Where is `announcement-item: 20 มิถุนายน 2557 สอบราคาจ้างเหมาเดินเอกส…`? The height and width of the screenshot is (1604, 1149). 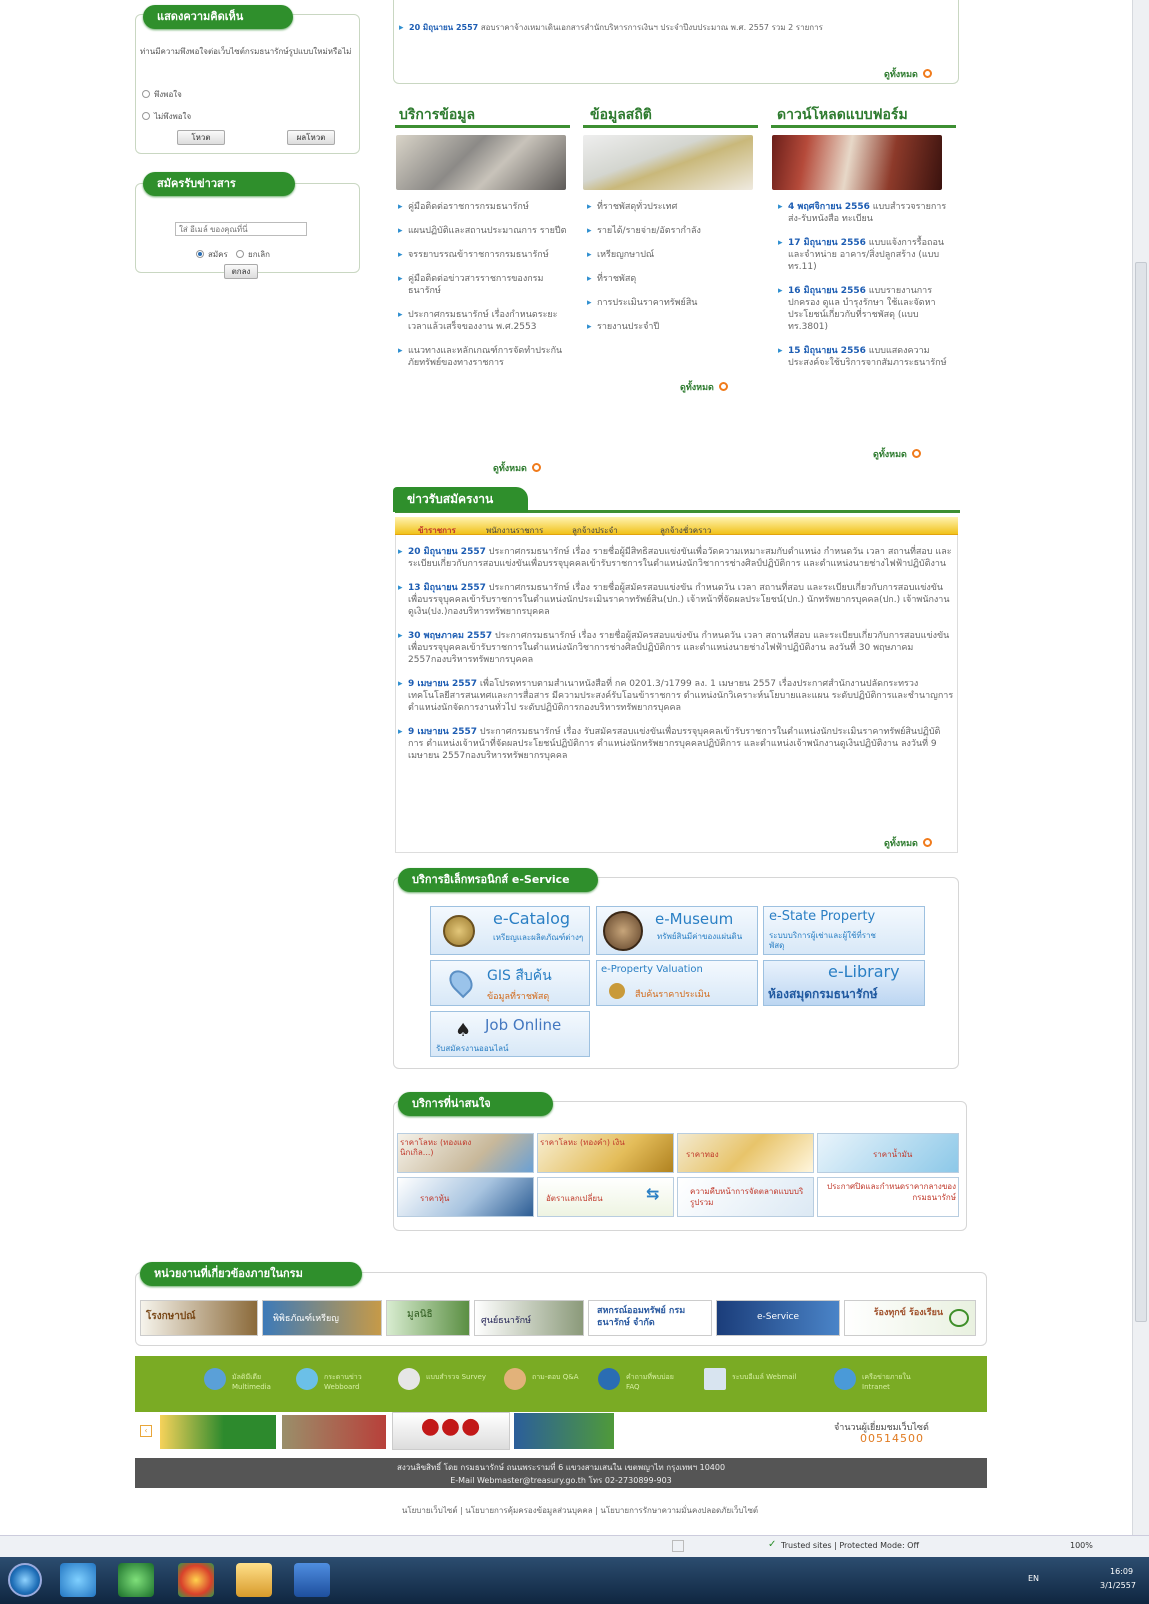
announcement-item: 20 มิถุนายน 2557 สอบราคาจ้างเหมาเดินเอกส… is located at coordinates (671, 28).